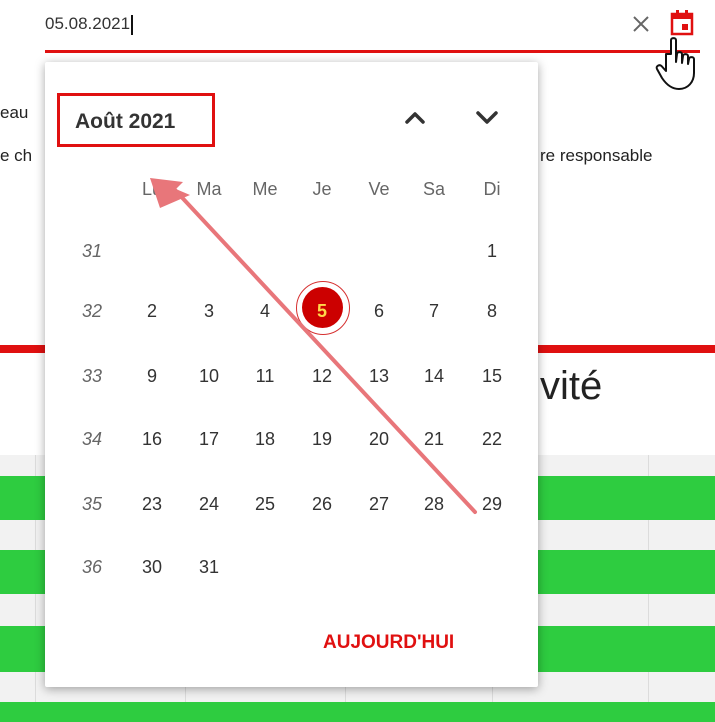 The width and height of the screenshot is (715, 722). I want to click on today-button: AUJOURD'HUI, so click(388, 643).